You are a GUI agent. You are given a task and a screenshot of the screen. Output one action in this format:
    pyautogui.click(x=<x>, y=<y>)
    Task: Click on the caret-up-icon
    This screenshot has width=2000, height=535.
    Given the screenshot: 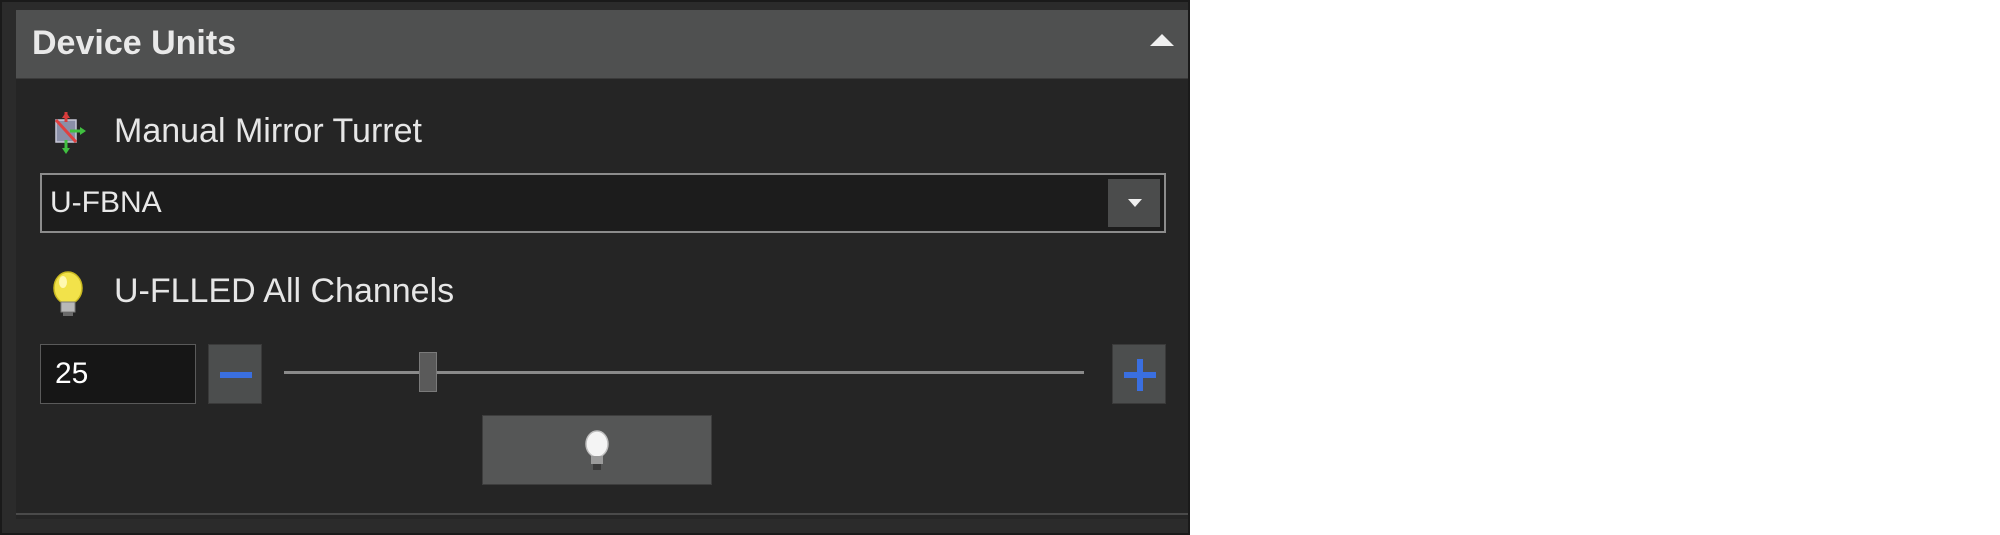 What is the action you would take?
    pyautogui.click(x=1162, y=40)
    